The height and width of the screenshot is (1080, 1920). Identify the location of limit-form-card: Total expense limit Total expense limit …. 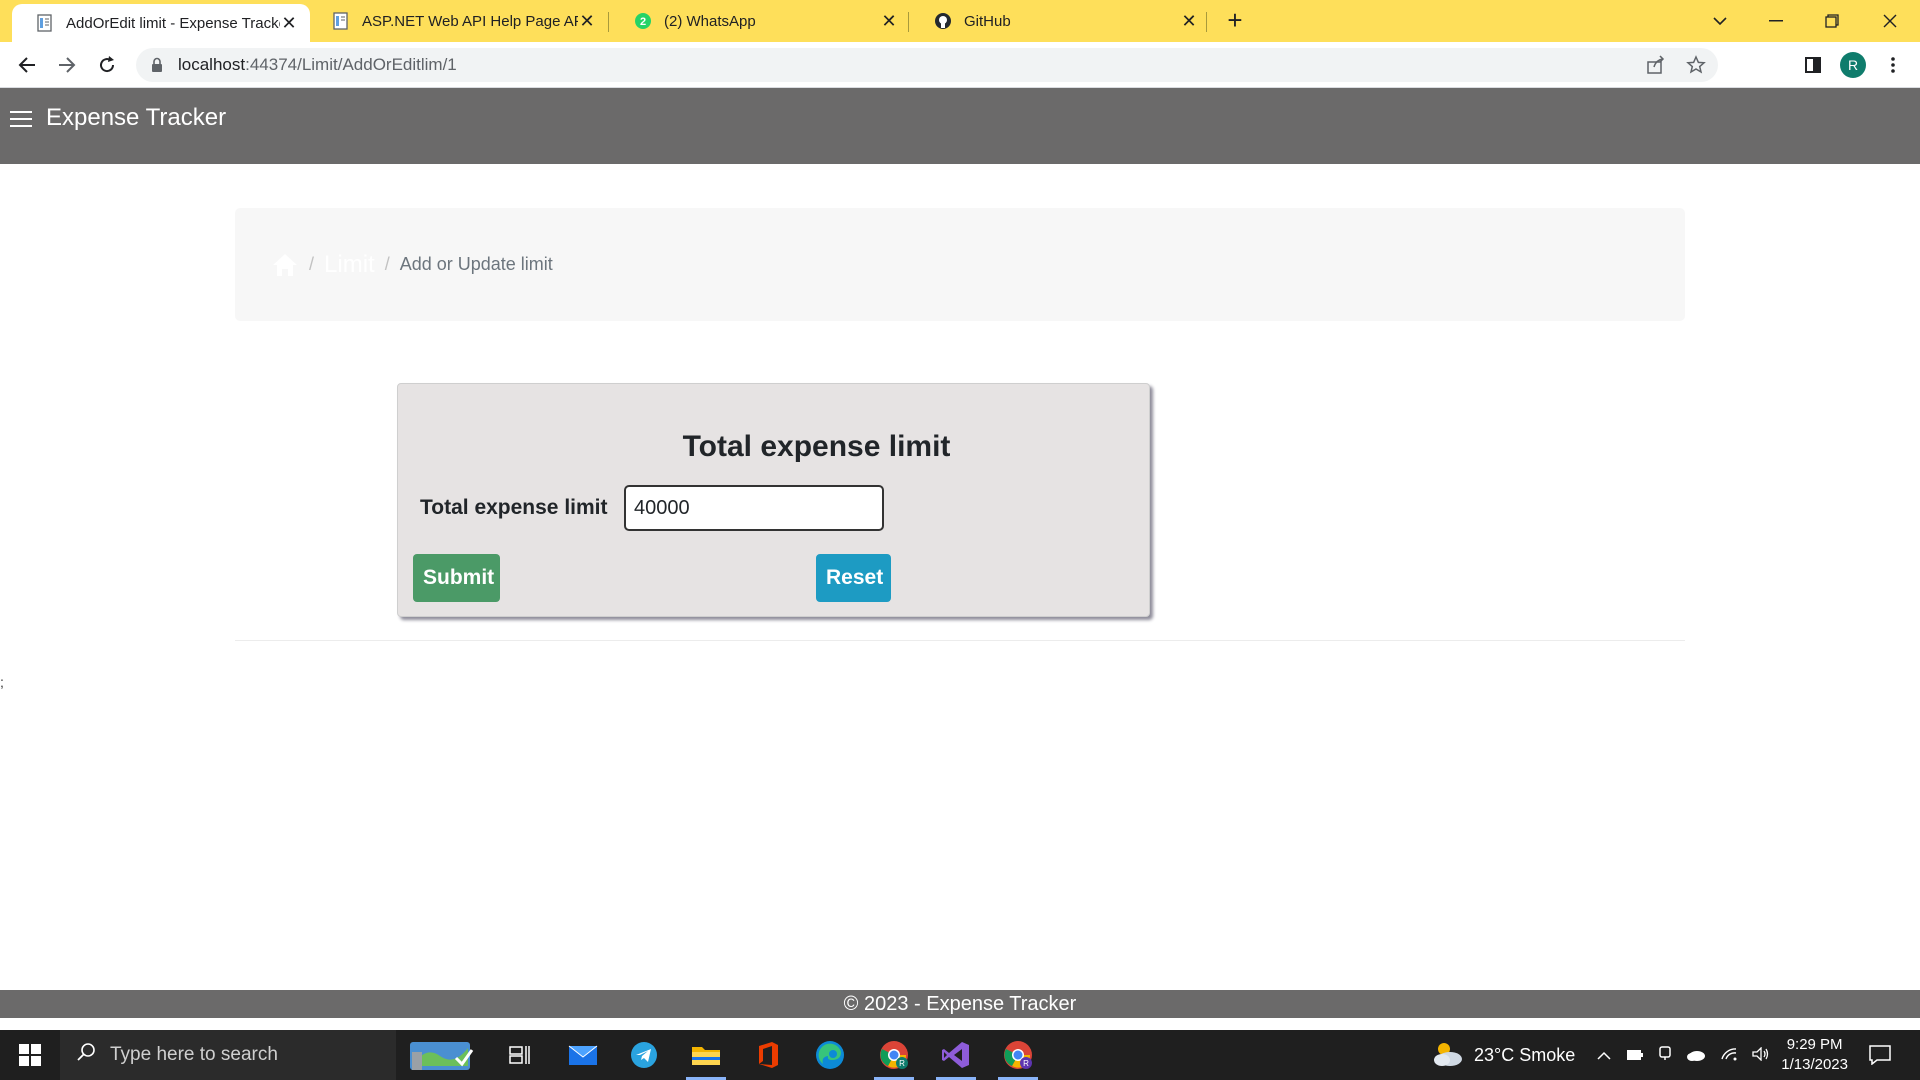
(773, 500).